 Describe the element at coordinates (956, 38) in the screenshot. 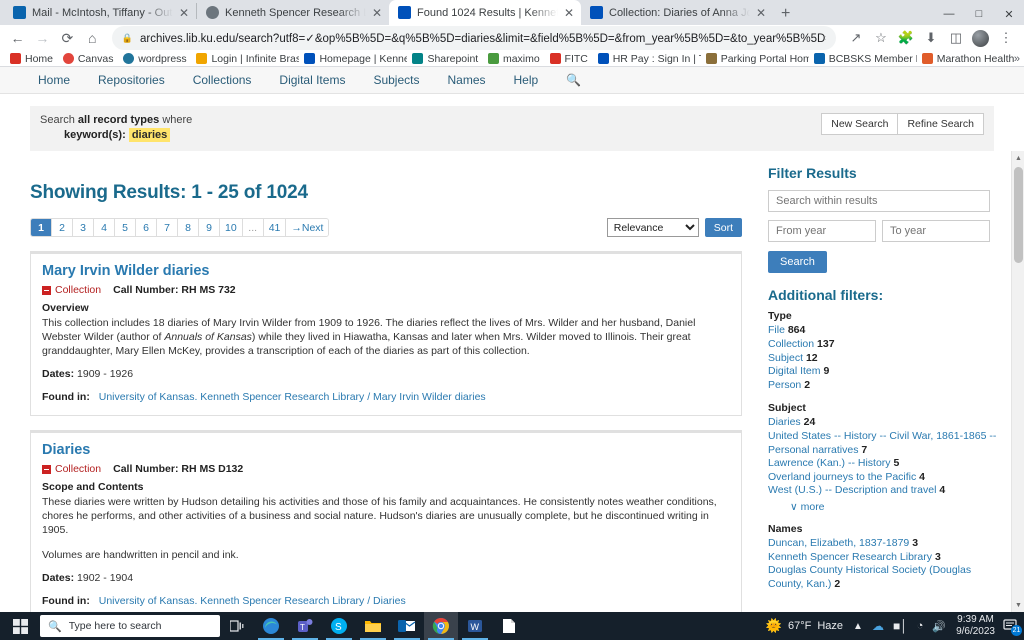

I see `sidepanel-icon: ◫` at that location.